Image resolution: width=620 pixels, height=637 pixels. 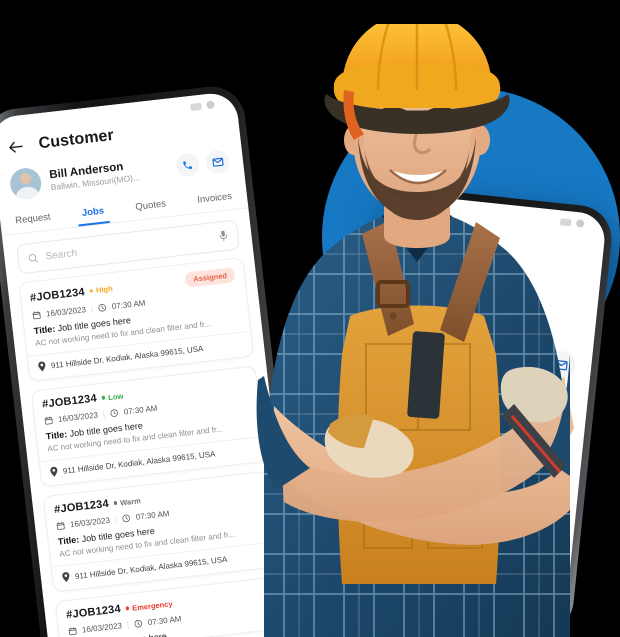 What do you see at coordinates (61, 254) in the screenshot?
I see `search-placeholder: Search` at bounding box center [61, 254].